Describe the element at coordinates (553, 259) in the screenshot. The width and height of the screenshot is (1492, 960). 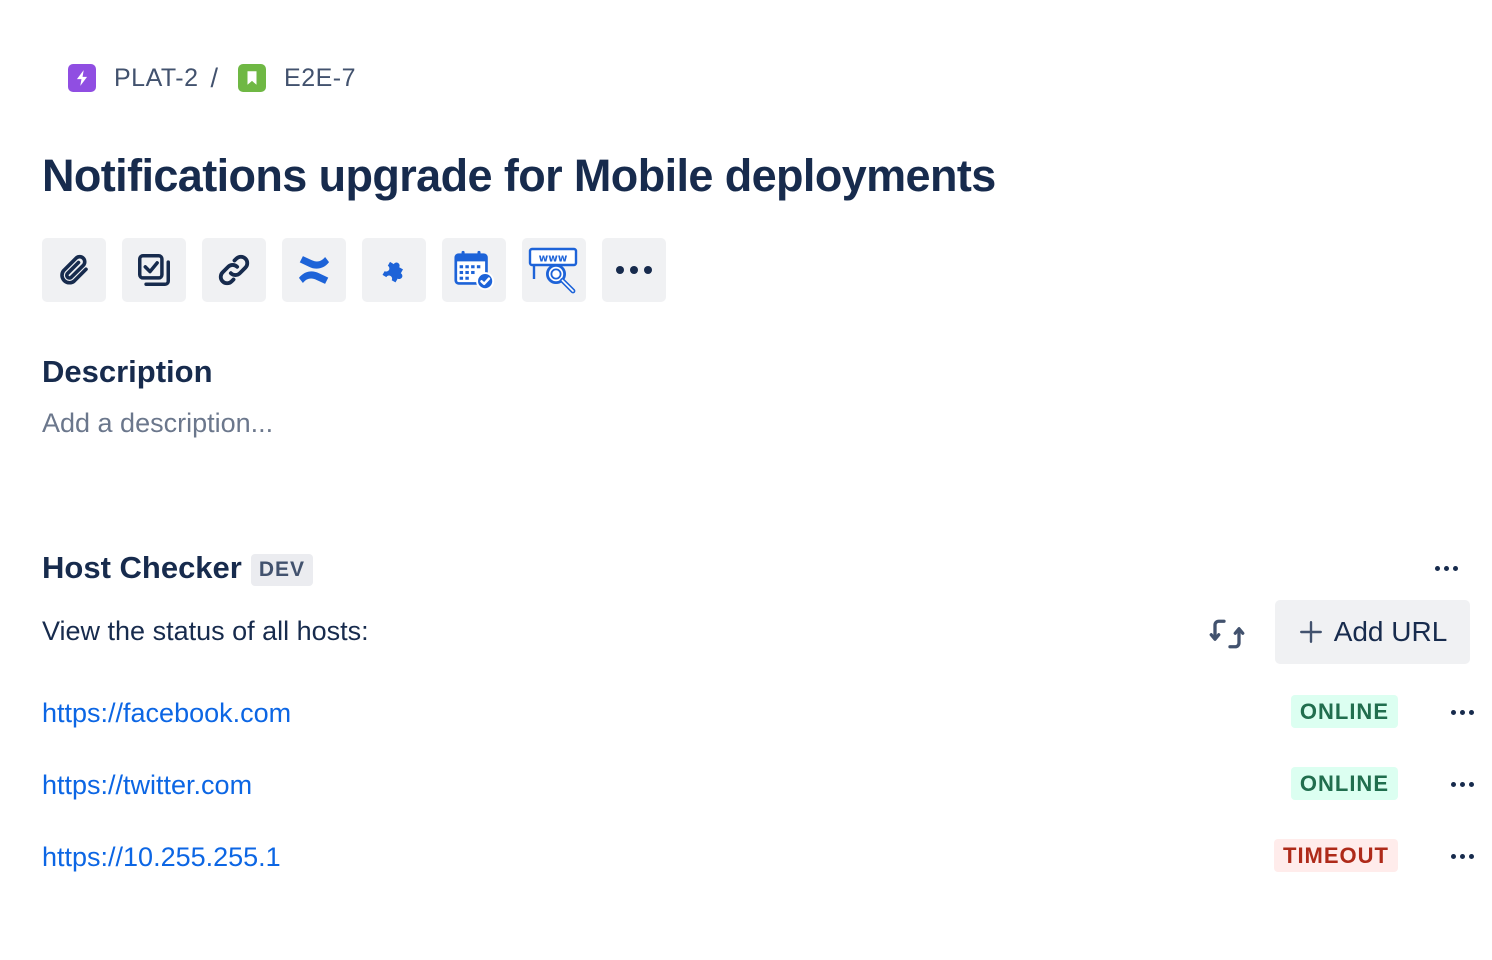
I see `svg-text: www` at that location.